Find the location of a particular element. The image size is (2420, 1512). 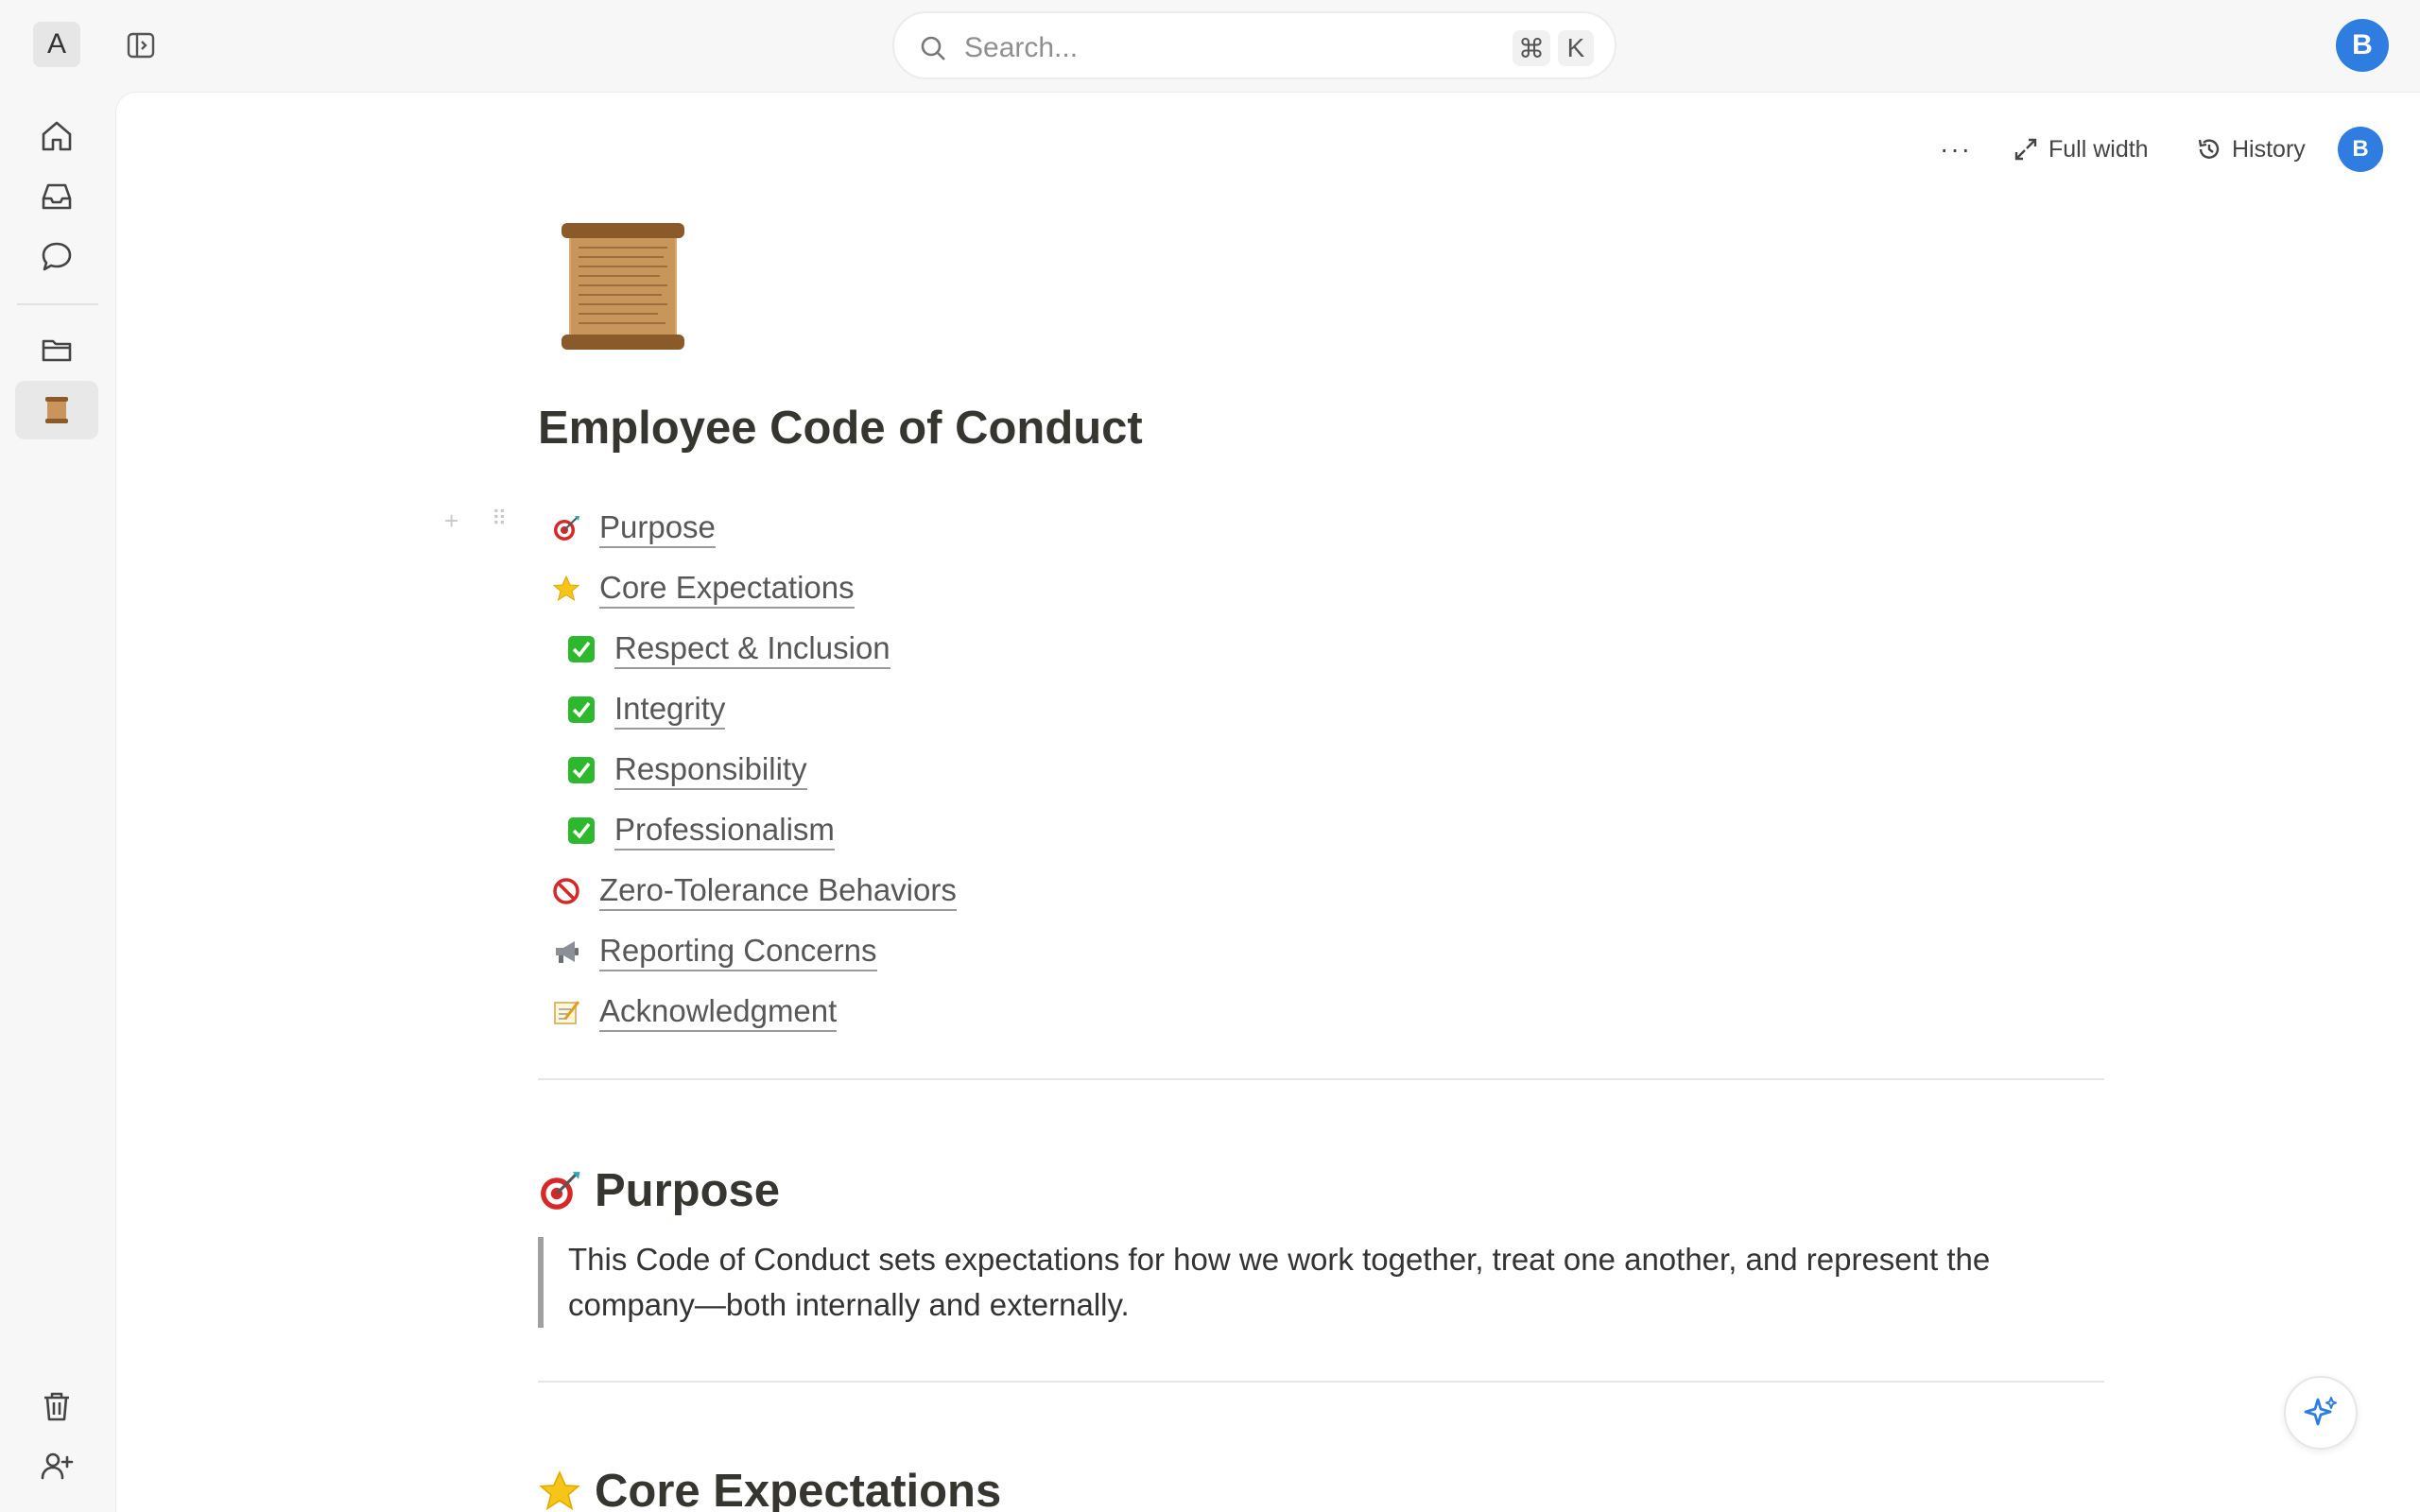

ai-assistant-button is located at coordinates (2321, 1413).